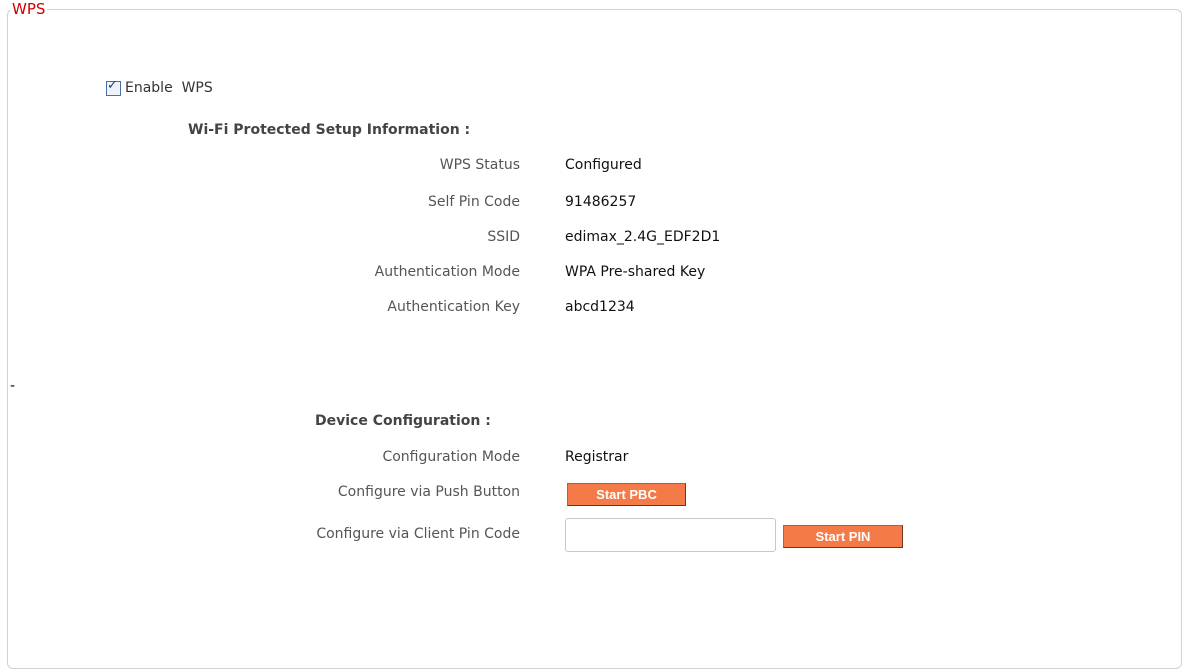 The width and height of the screenshot is (1182, 669). I want to click on enable-wps-checkbox: ✓, so click(113, 86).